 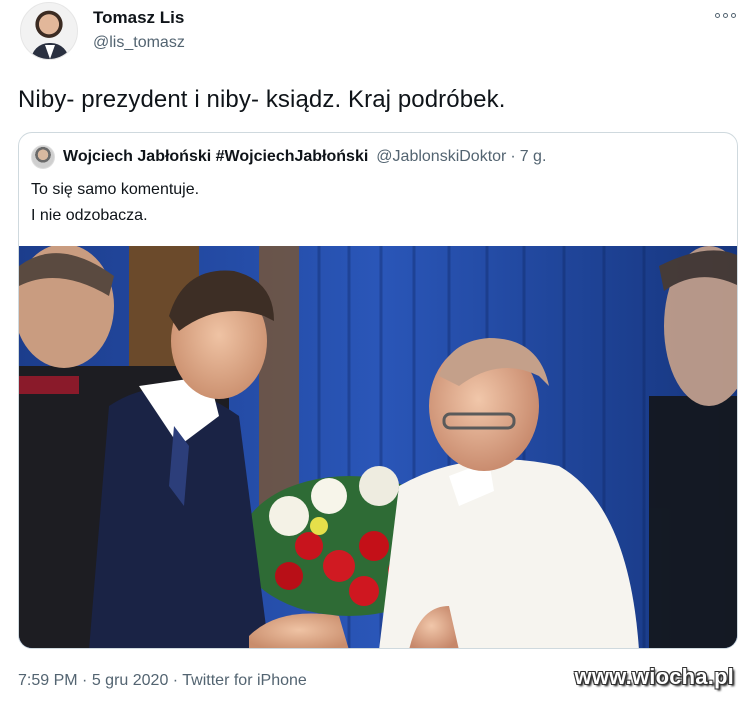 I want to click on quoted-tweet-line-2: I nie odzobacza., so click(x=89, y=215).